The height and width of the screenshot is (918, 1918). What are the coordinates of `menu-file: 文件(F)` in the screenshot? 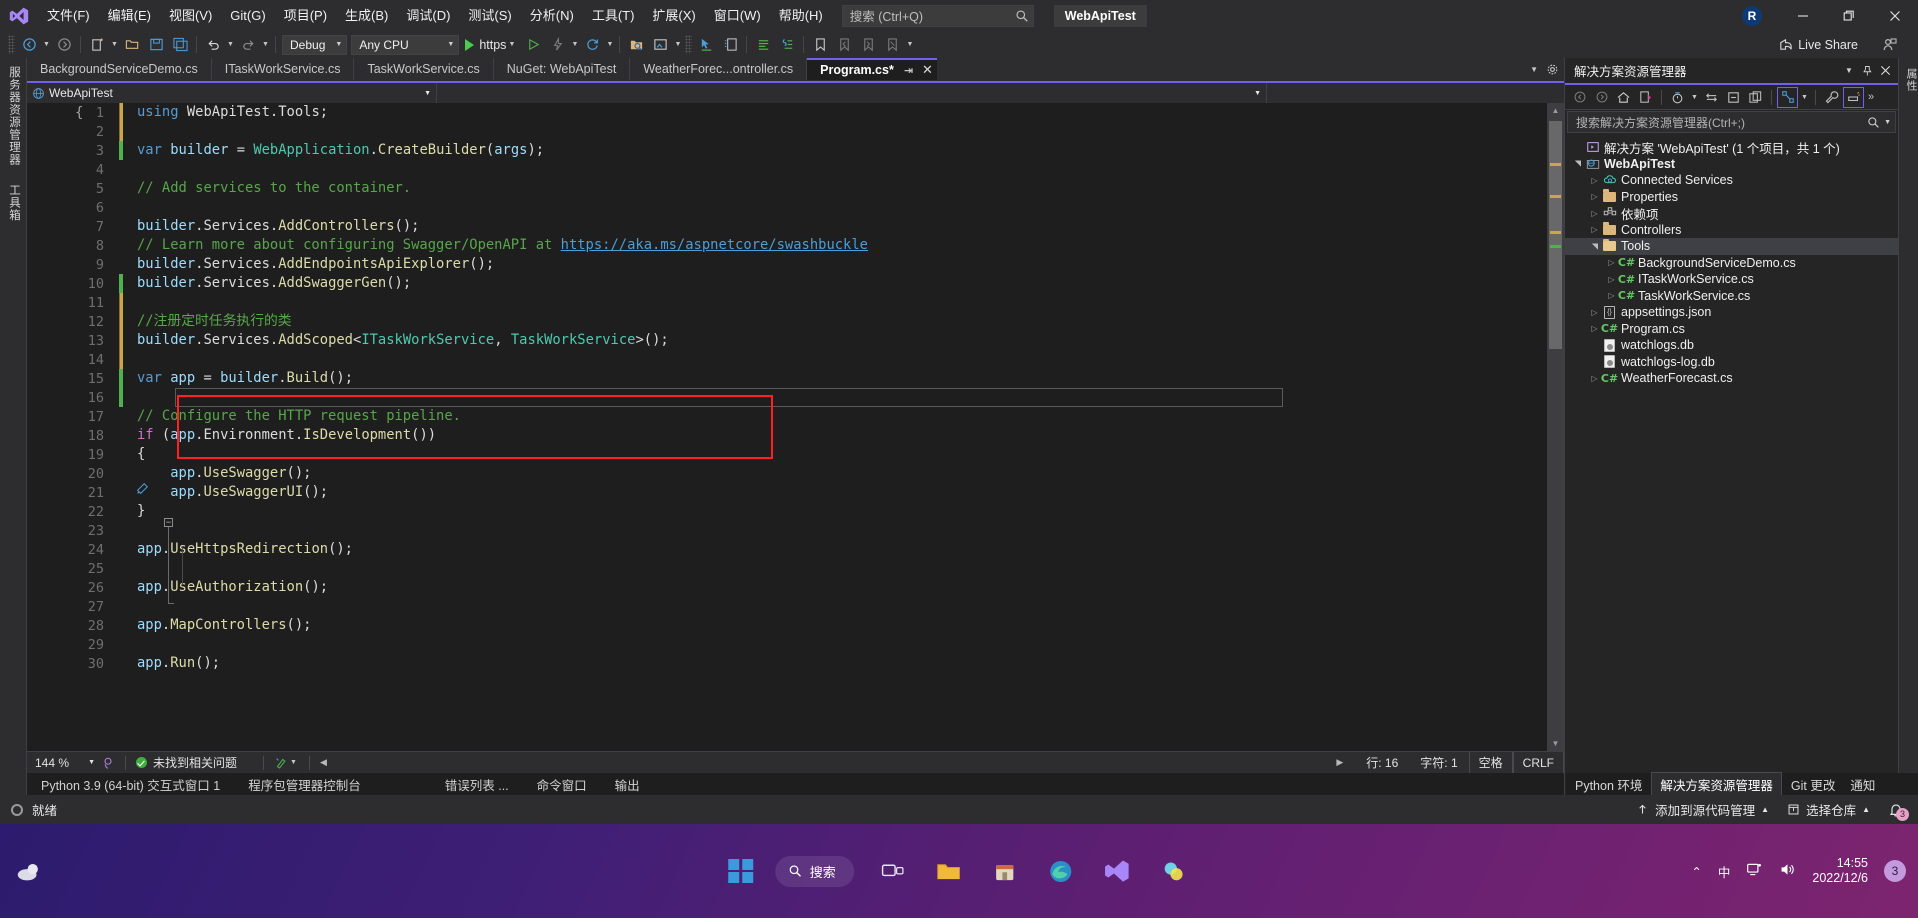 It's located at (68, 15).